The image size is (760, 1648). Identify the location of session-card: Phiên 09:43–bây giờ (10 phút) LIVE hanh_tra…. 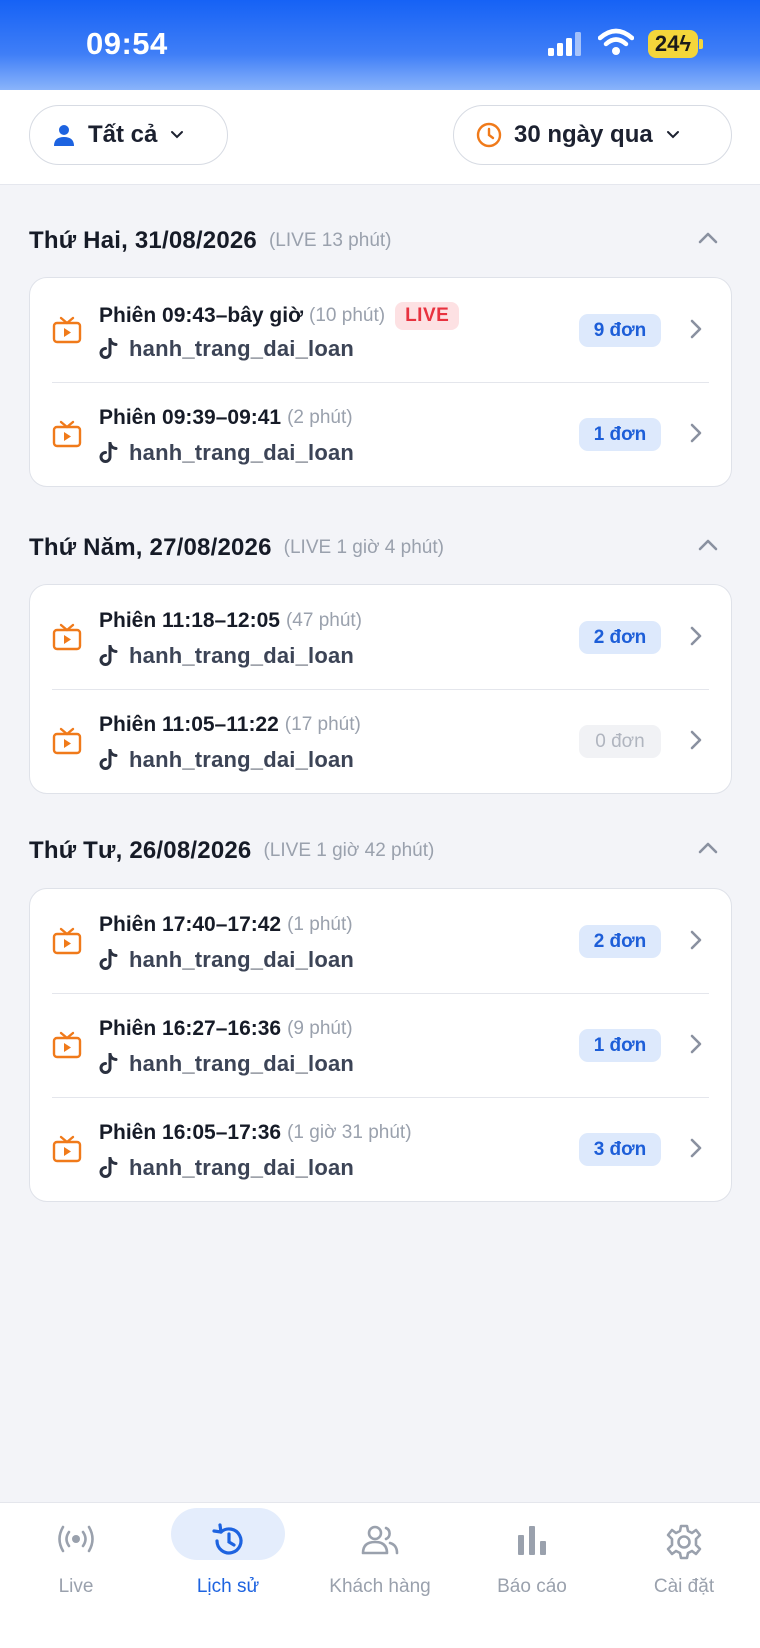
(380, 382).